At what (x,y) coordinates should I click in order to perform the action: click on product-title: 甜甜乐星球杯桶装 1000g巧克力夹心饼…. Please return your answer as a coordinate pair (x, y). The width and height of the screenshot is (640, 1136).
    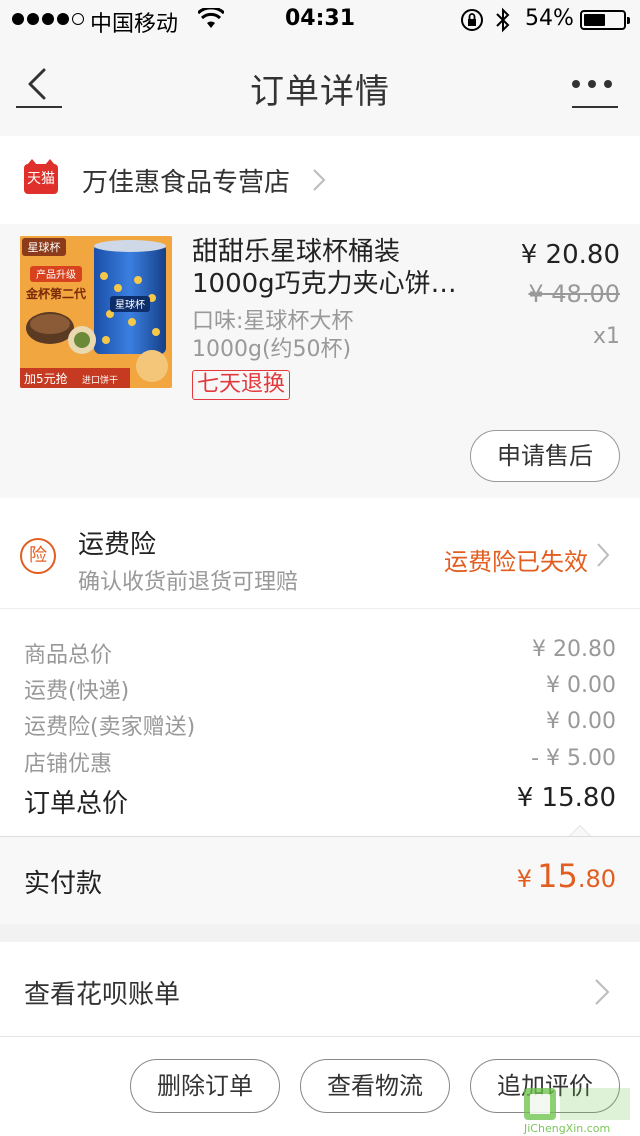
    Looking at the image, I should click on (342, 268).